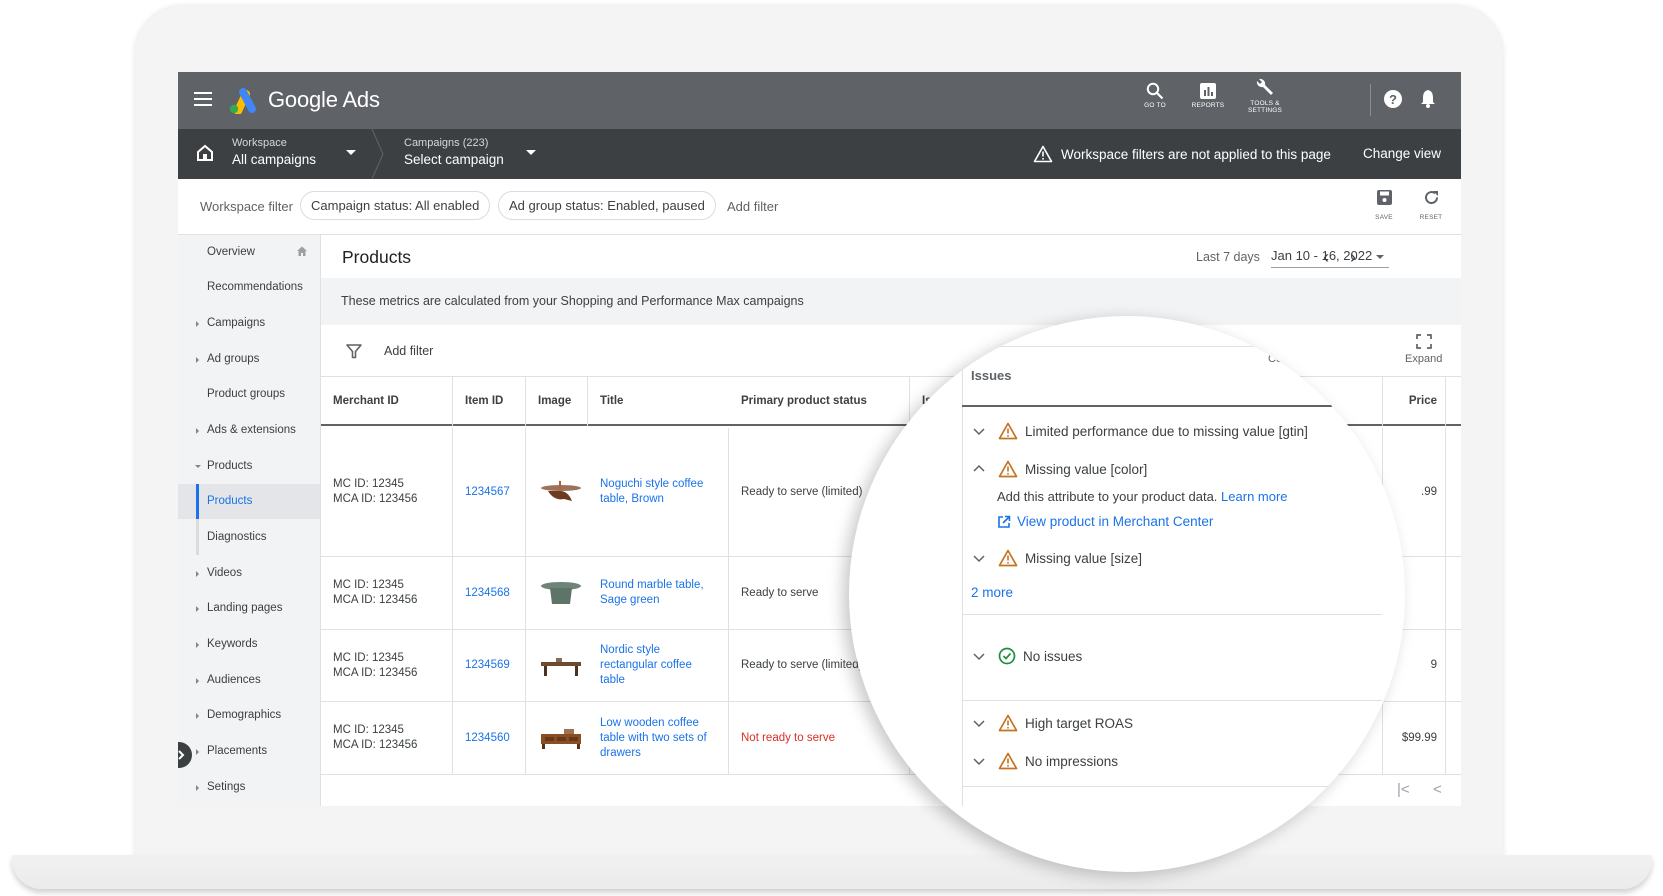 This screenshot has width=1663, height=896. Describe the element at coordinates (1437, 789) in the screenshot. I see `prev-page-button: <` at that location.